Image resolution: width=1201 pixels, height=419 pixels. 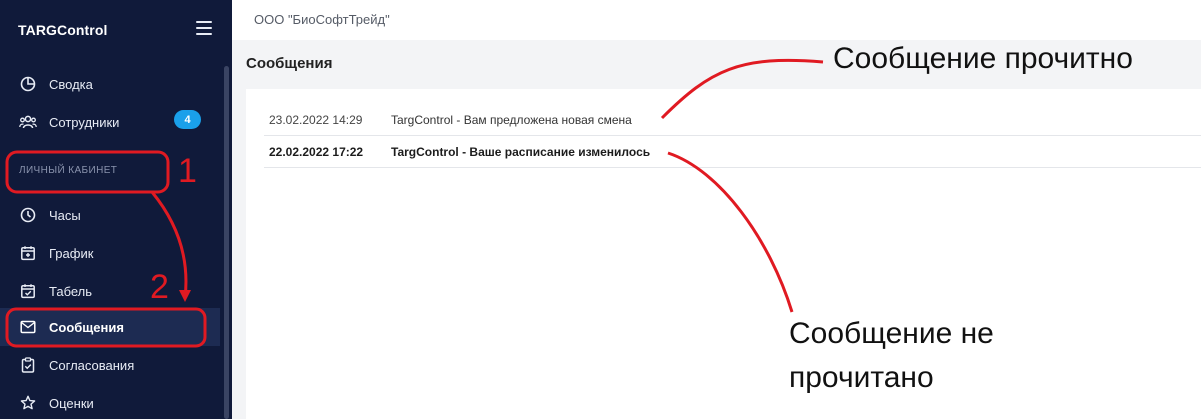 I want to click on clipboard-check-icon, so click(x=28, y=365).